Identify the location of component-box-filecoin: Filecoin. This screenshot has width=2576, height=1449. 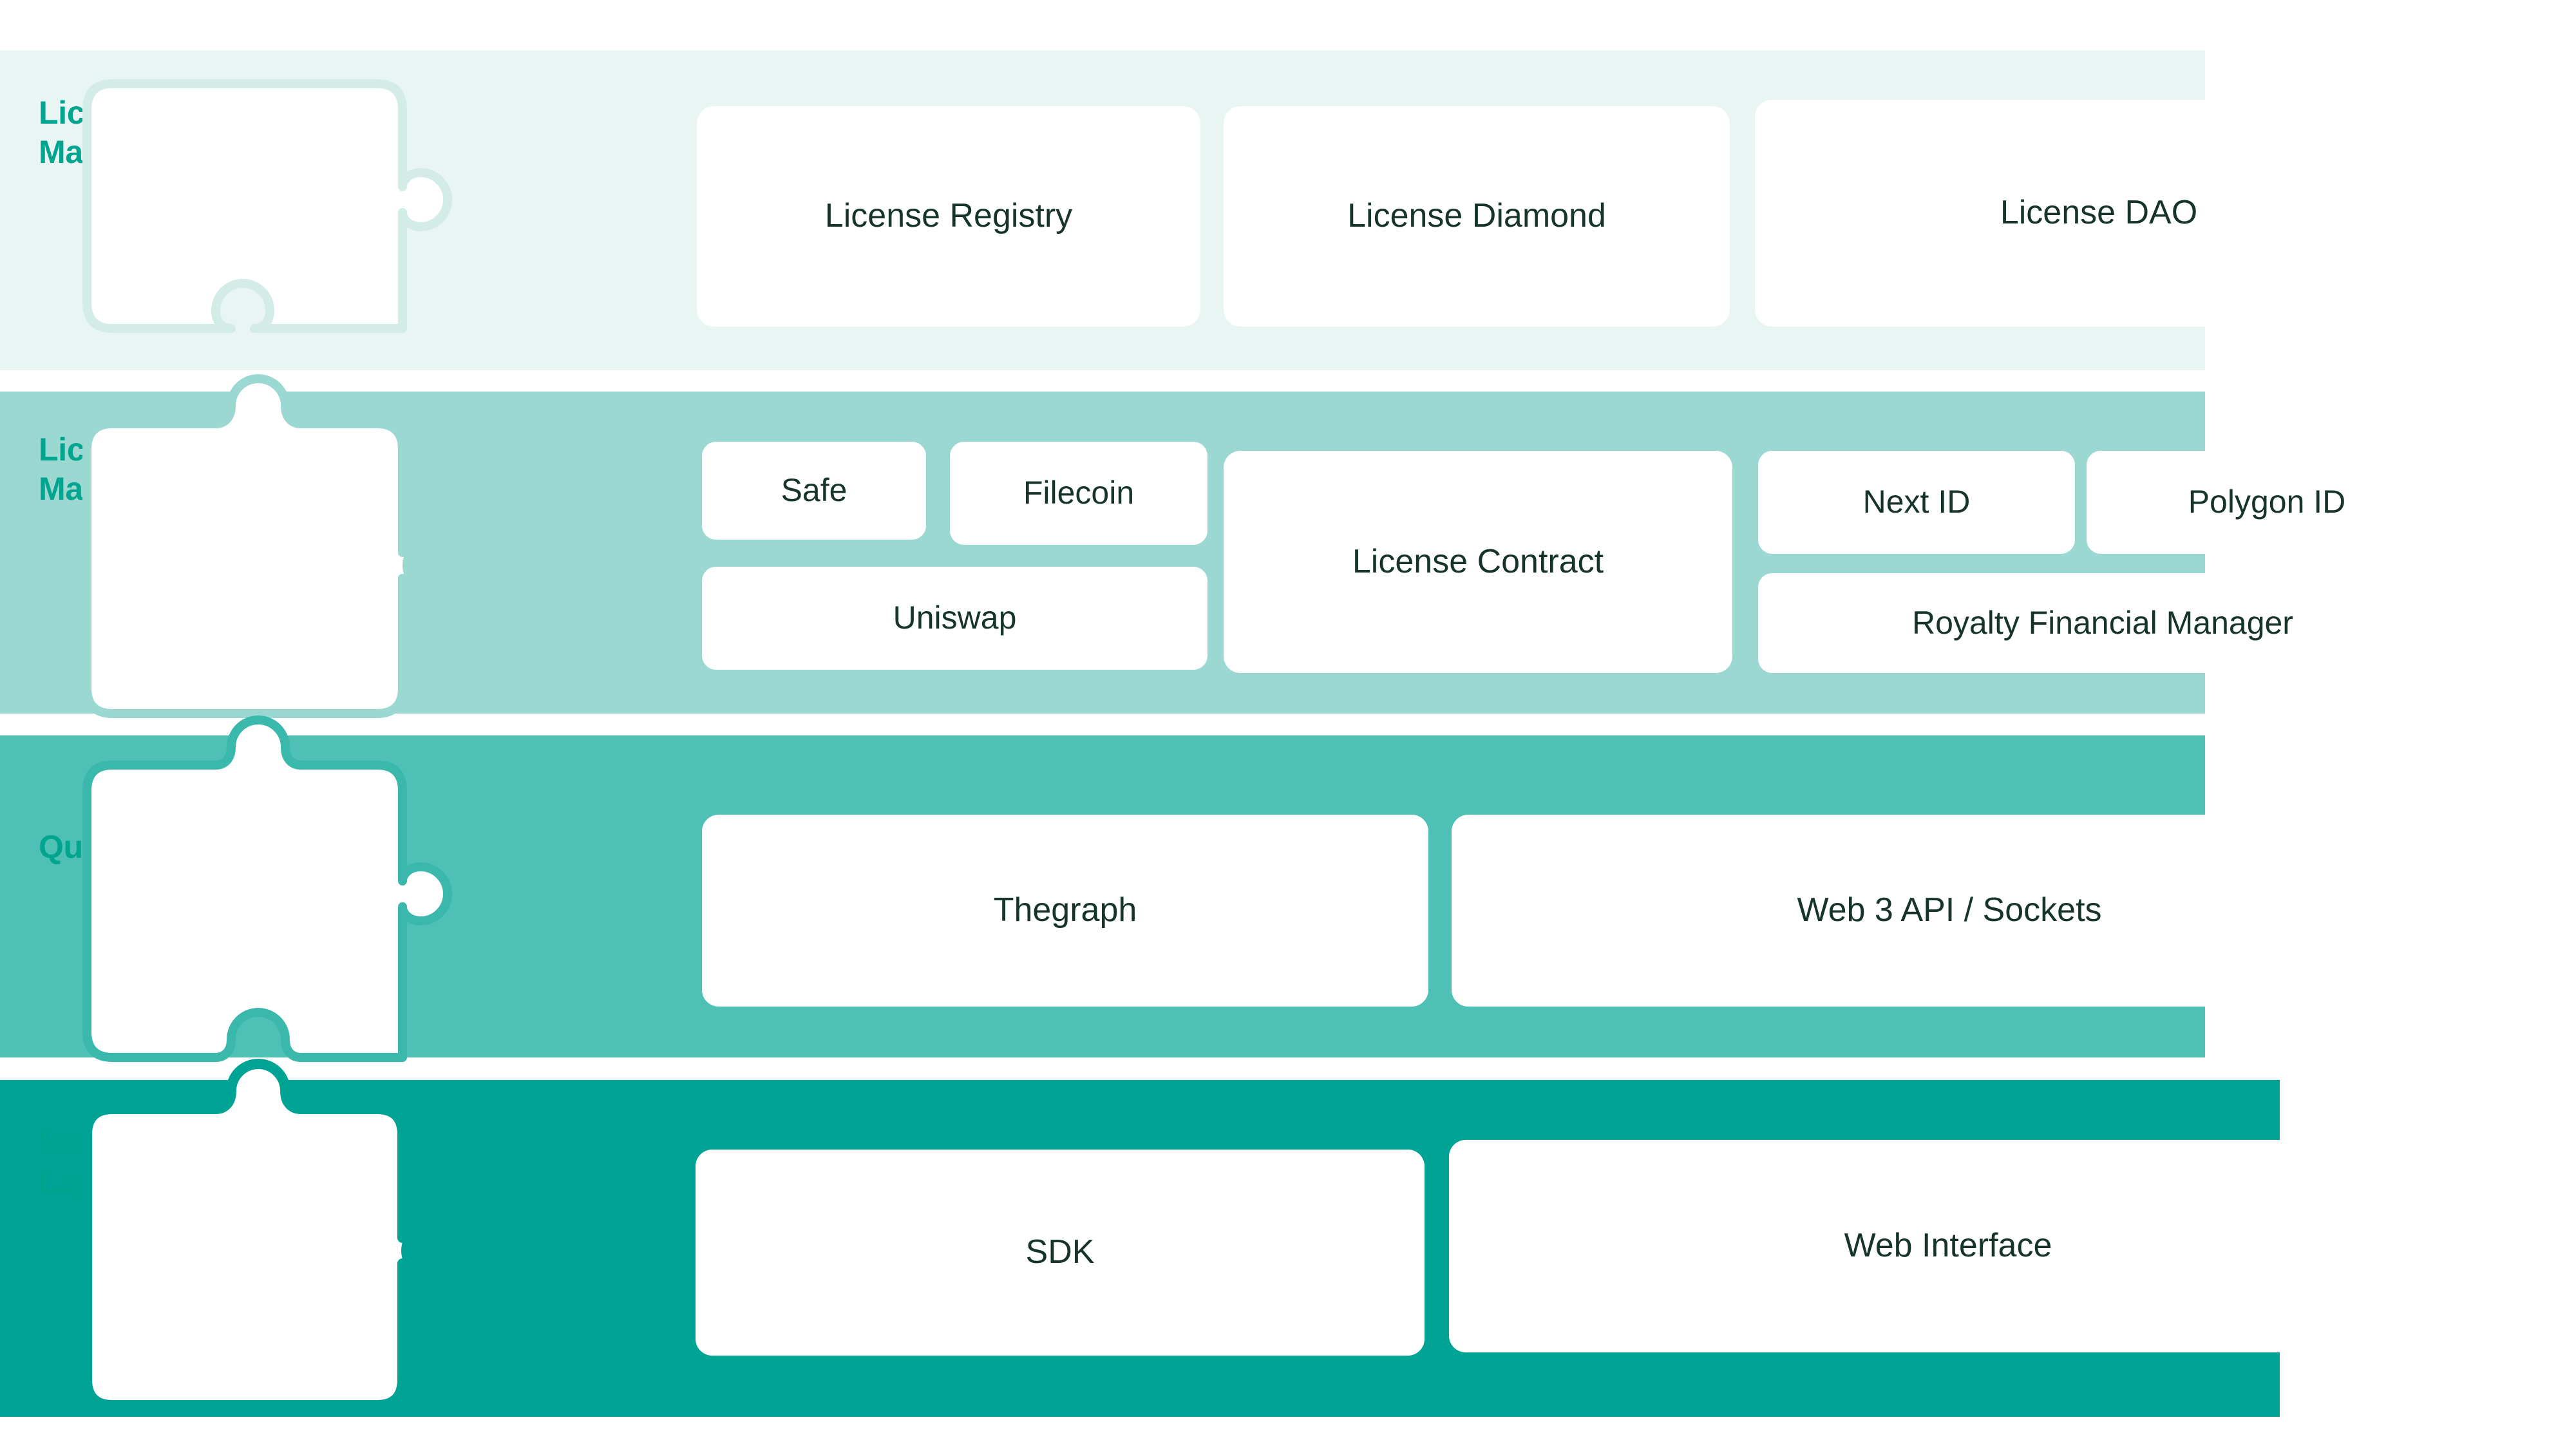
(1079, 494).